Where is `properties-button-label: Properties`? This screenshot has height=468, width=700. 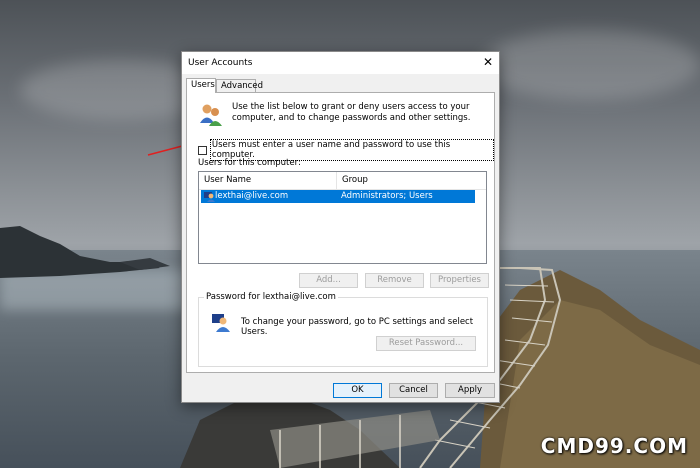
properties-button-label: Properties is located at coordinates (459, 280).